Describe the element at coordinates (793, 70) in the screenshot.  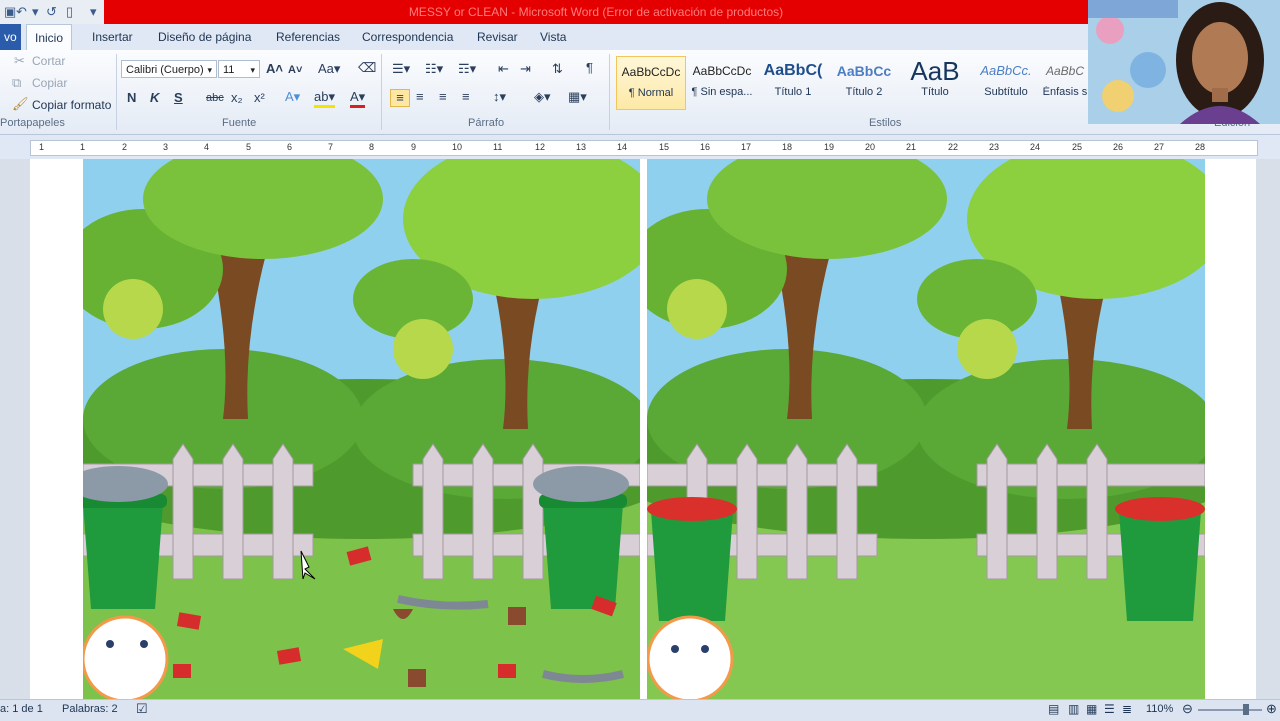
I see `style-preview: AaBbC(` at that location.